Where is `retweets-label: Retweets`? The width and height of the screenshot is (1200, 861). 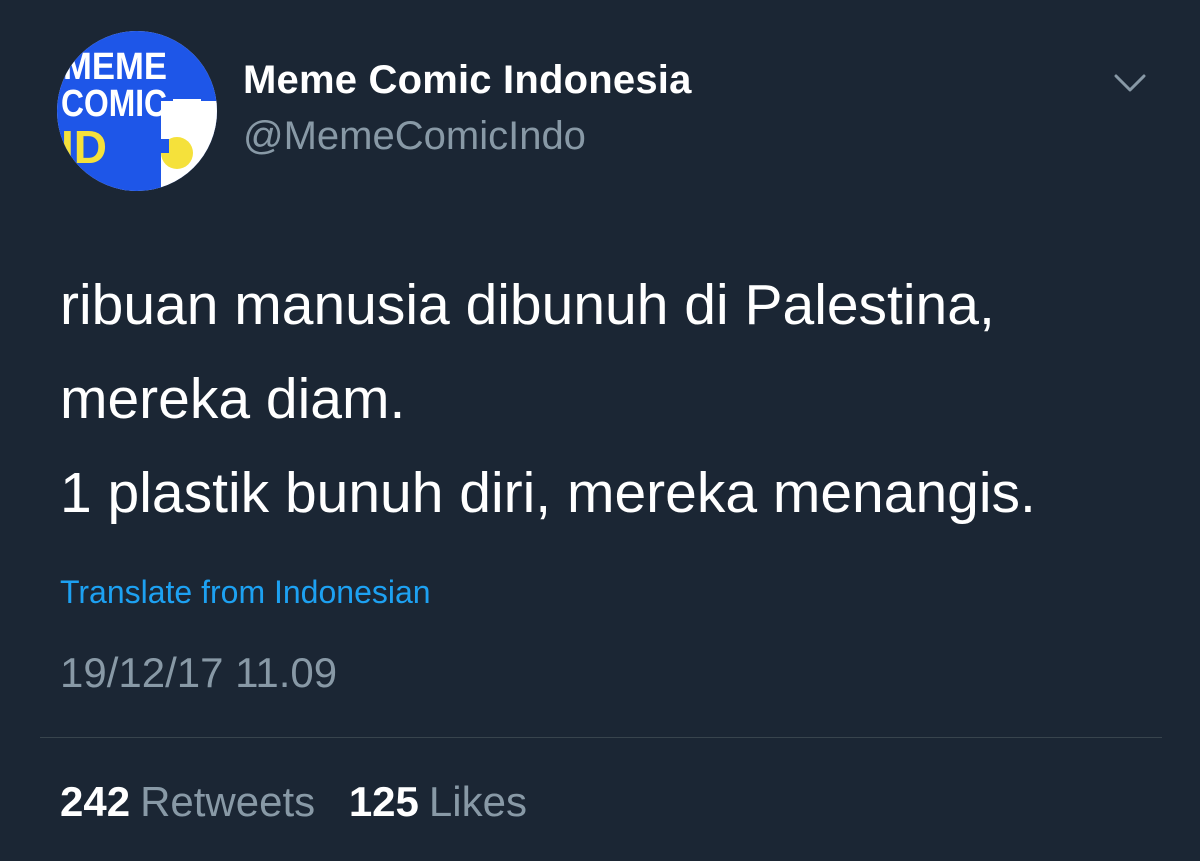 retweets-label: Retweets is located at coordinates (228, 801).